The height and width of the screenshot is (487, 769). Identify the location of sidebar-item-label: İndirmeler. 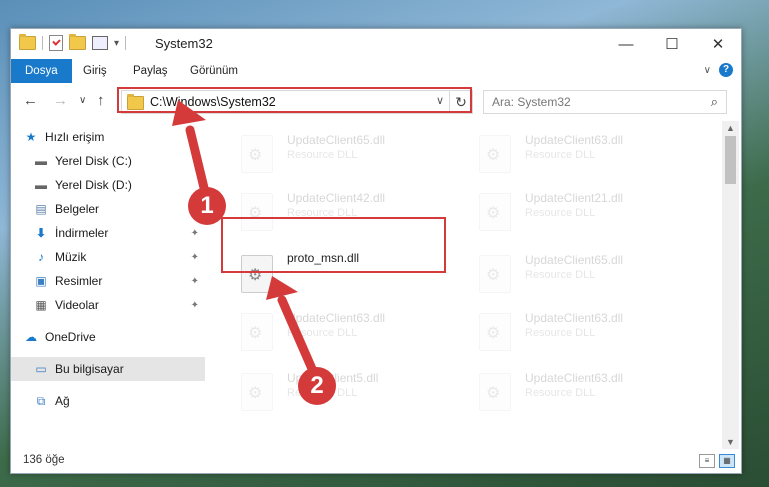
(82, 233).